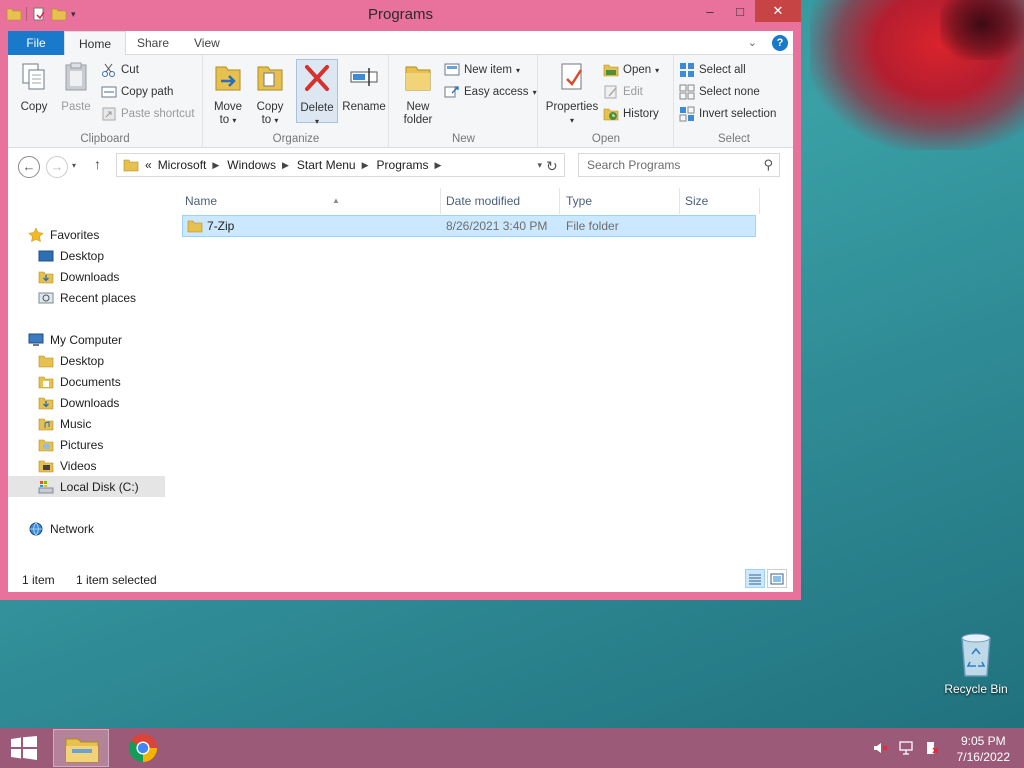 The height and width of the screenshot is (768, 1024). Describe the element at coordinates (777, 578) in the screenshot. I see `large-icons-view-button` at that location.